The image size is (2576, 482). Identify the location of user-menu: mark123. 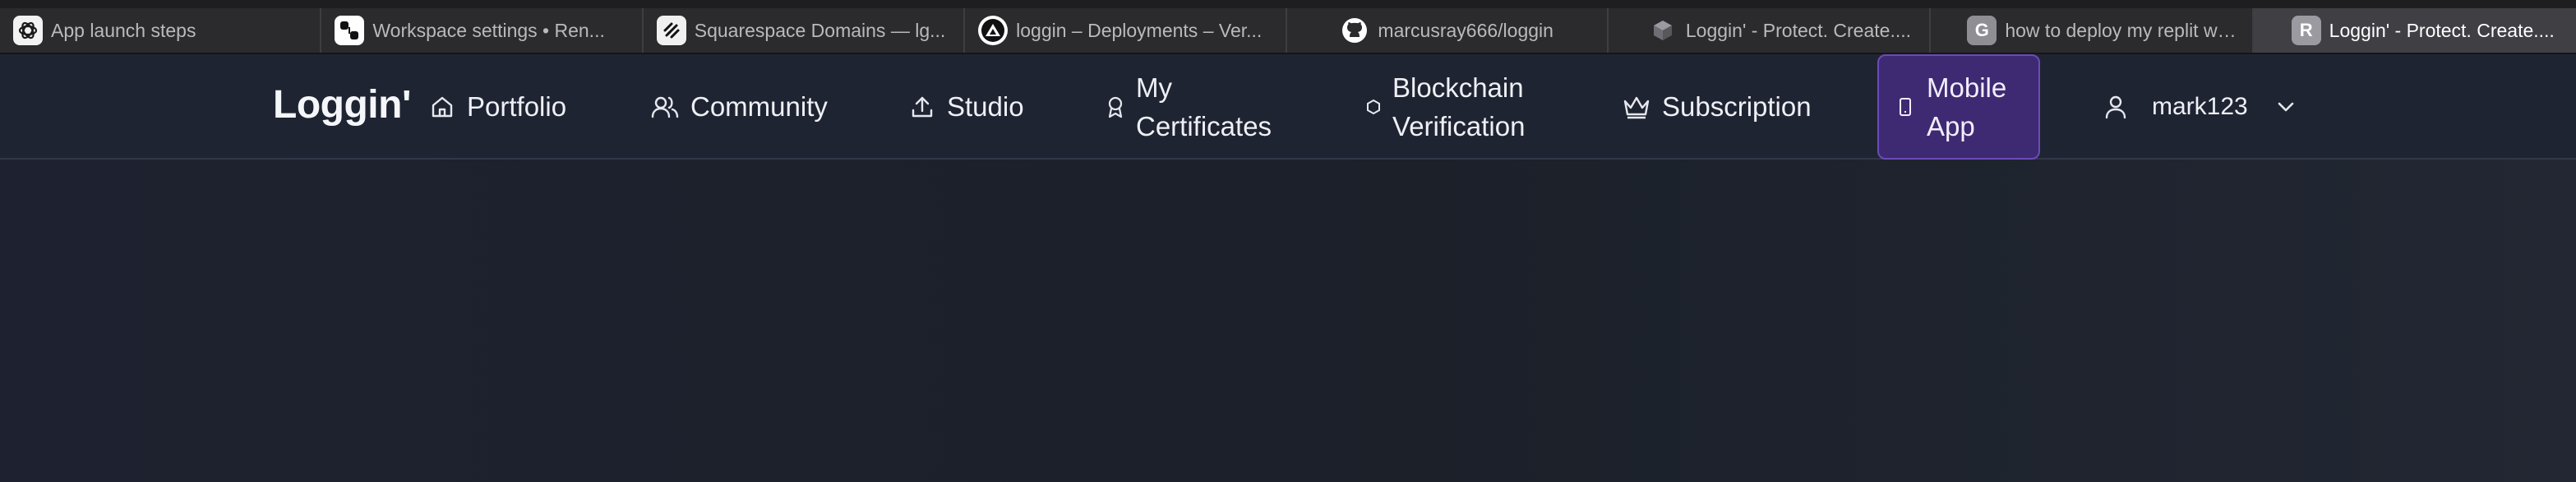
(2200, 107).